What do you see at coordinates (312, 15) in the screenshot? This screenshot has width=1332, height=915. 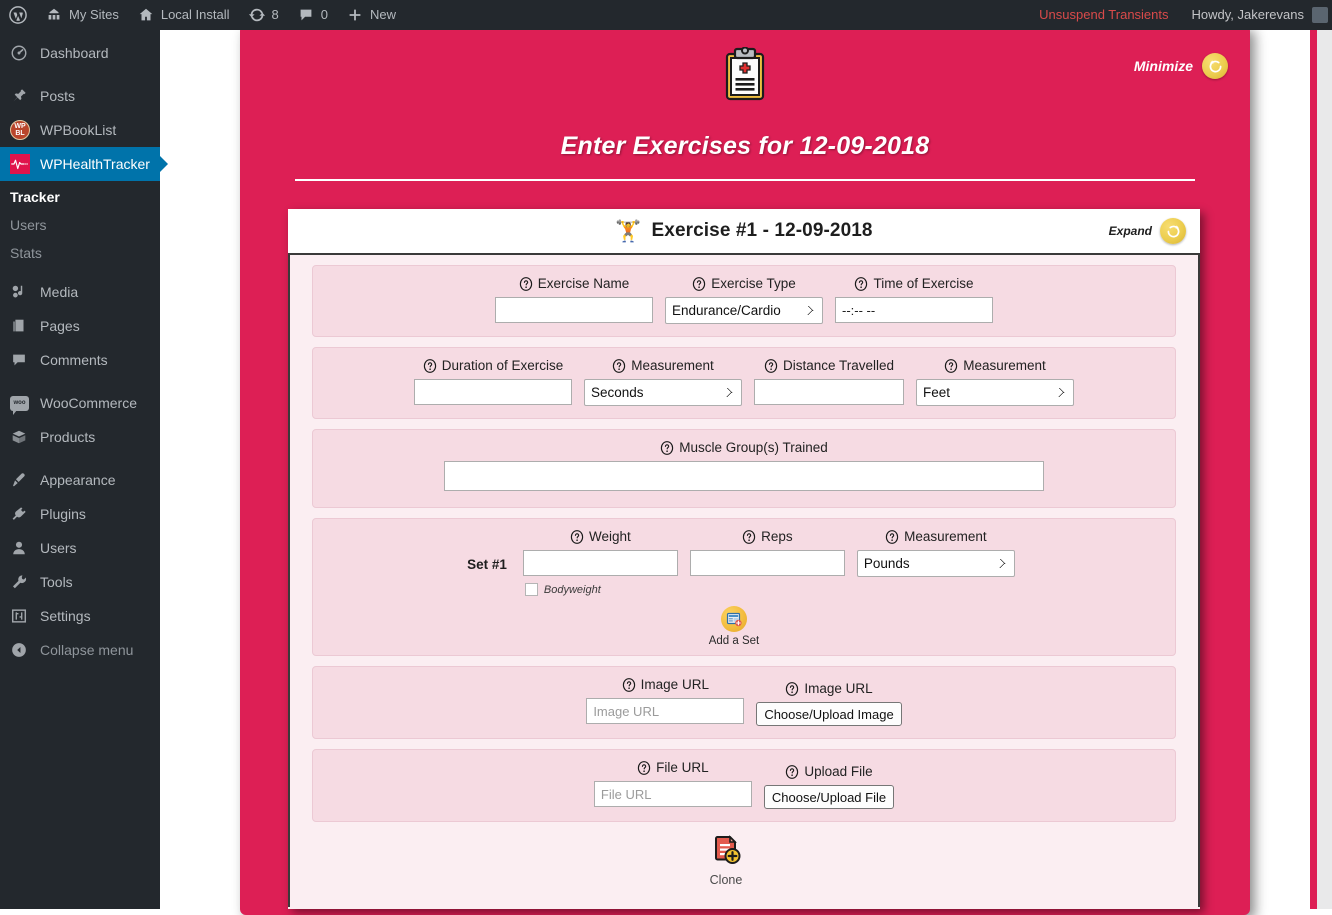 I see `admin-bar-item-comments: 0` at bounding box center [312, 15].